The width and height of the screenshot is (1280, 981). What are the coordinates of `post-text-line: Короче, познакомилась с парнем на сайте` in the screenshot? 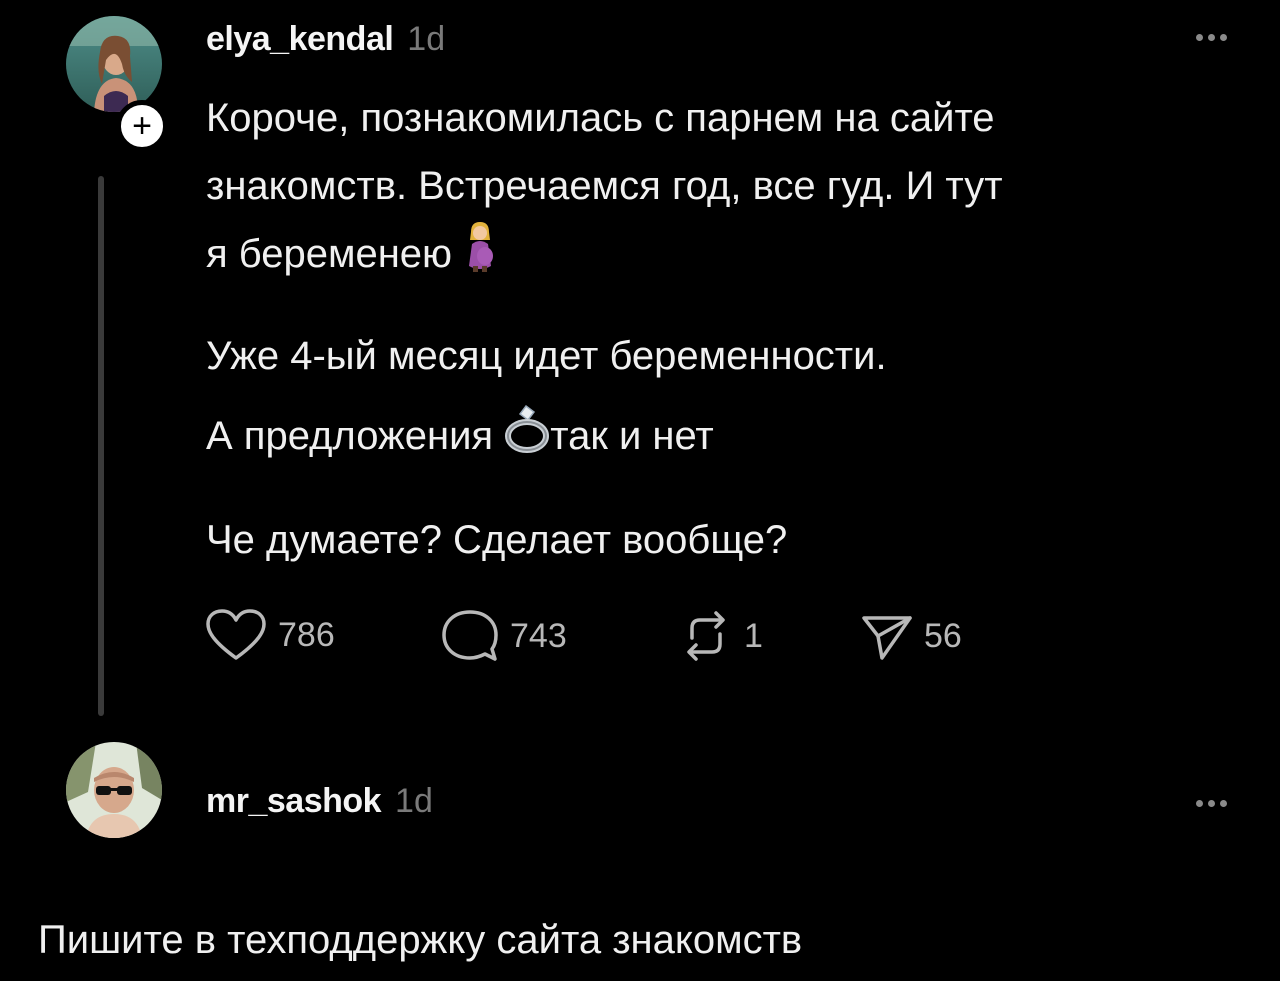 It's located at (600, 118).